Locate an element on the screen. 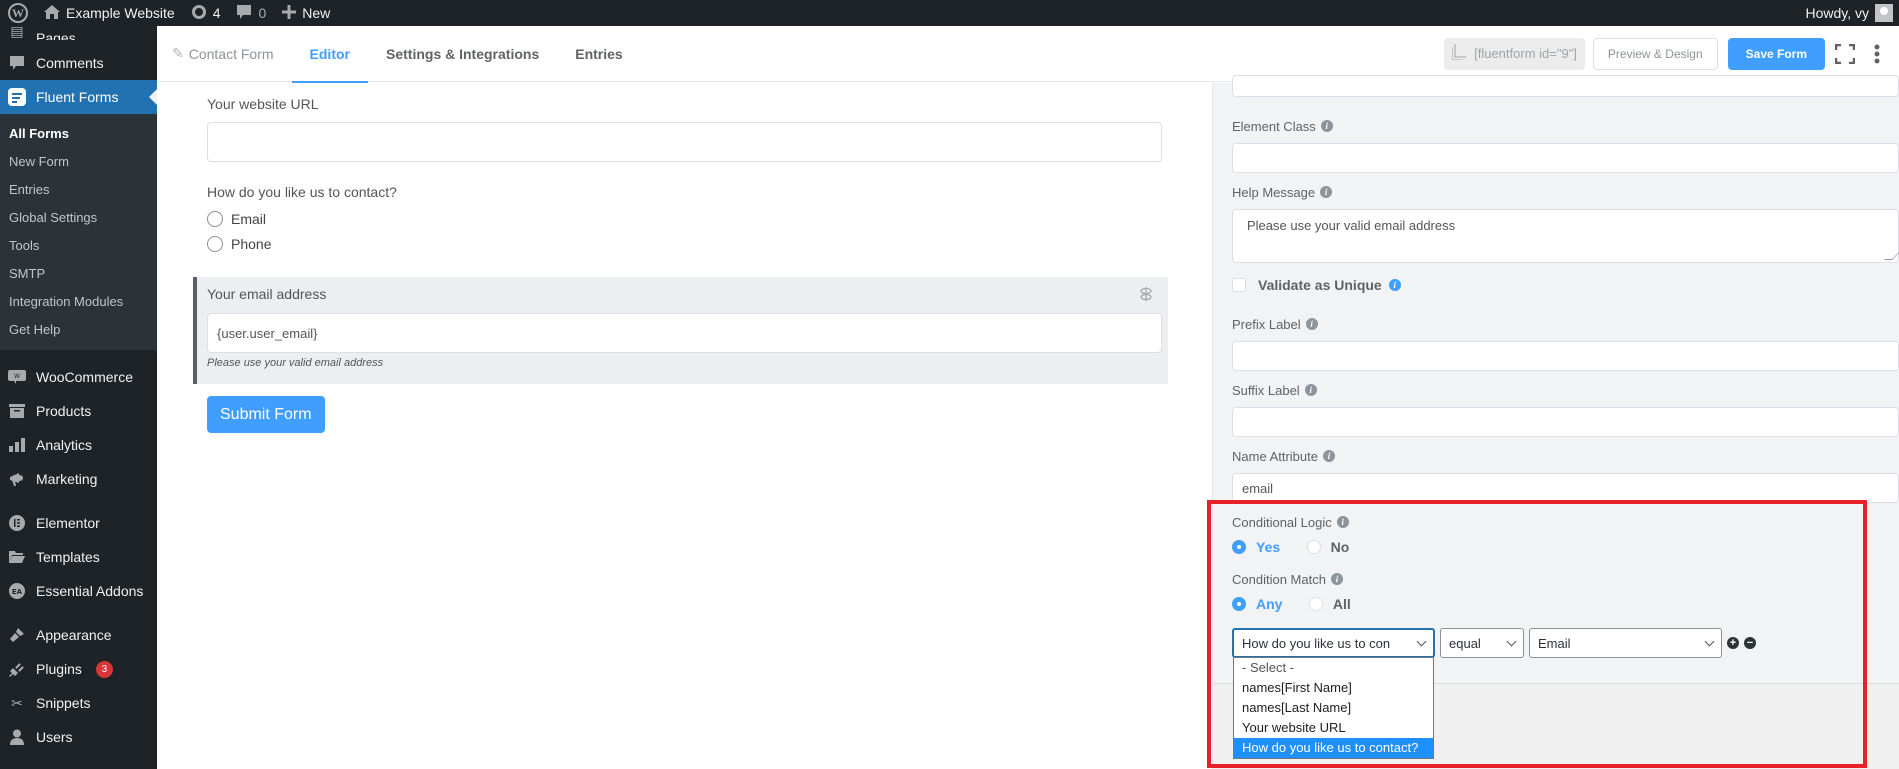  submenu-integration-modules: Integration Modules is located at coordinates (78, 302).